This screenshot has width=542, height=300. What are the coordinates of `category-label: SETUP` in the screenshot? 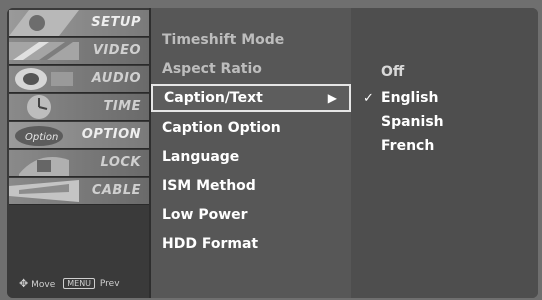 It's located at (116, 22).